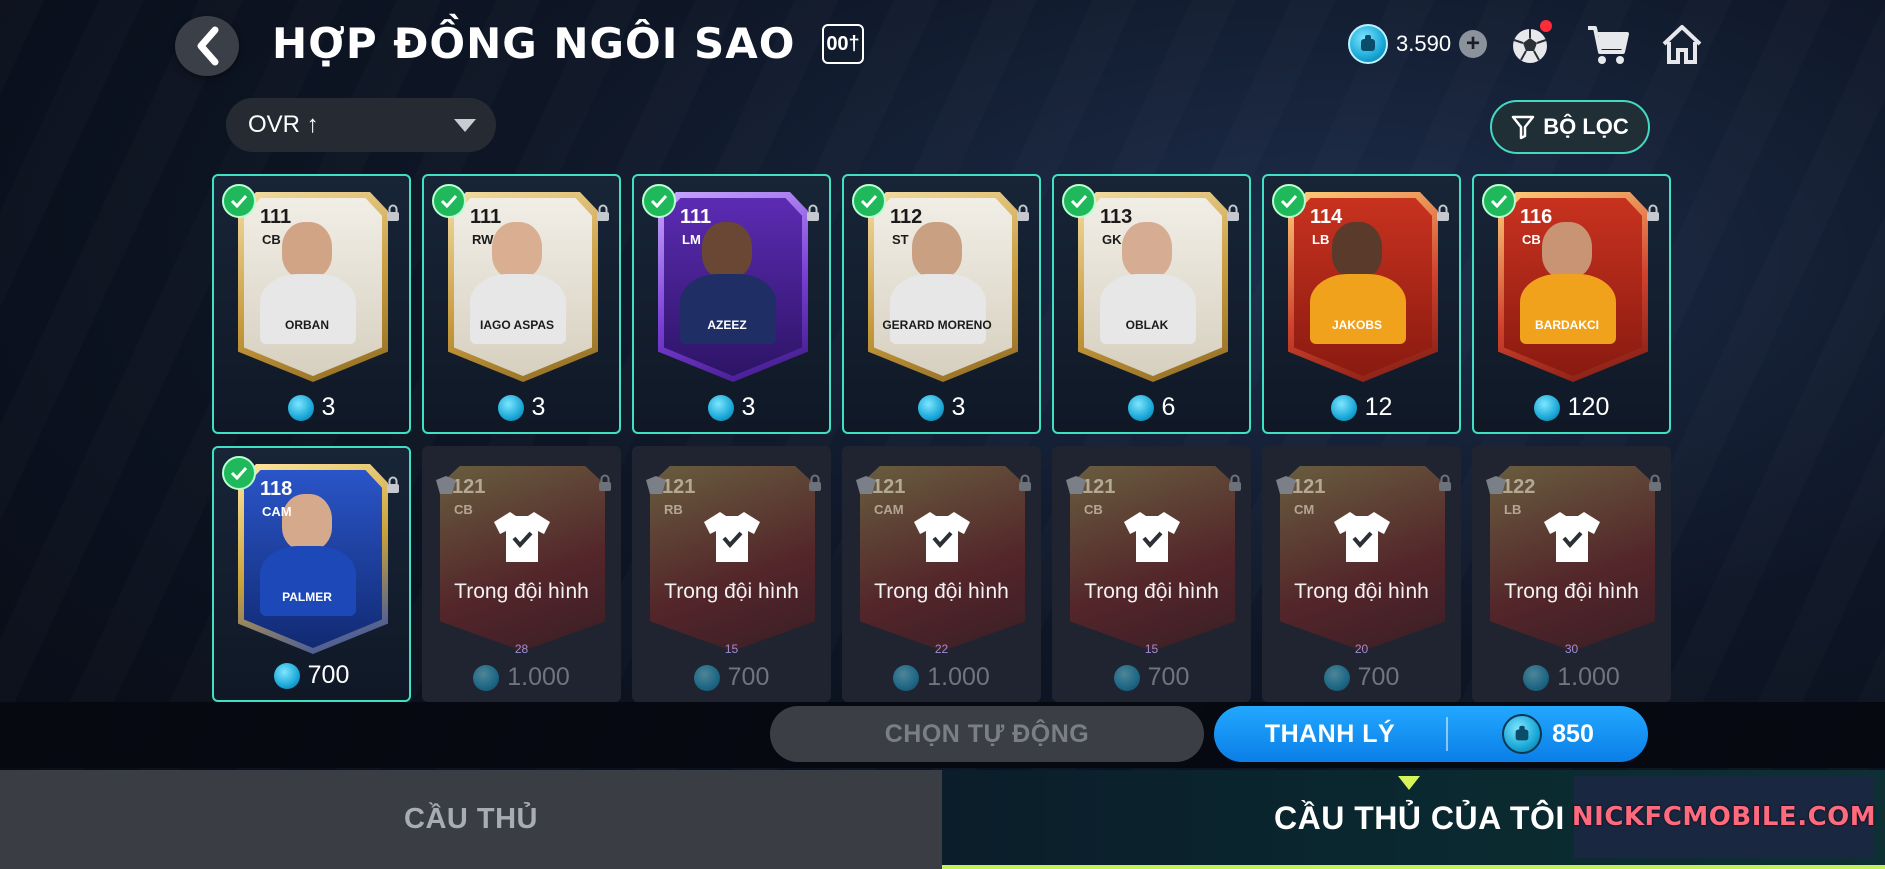  I want to click on card-player-name: GERARD MORENO, so click(937, 325).